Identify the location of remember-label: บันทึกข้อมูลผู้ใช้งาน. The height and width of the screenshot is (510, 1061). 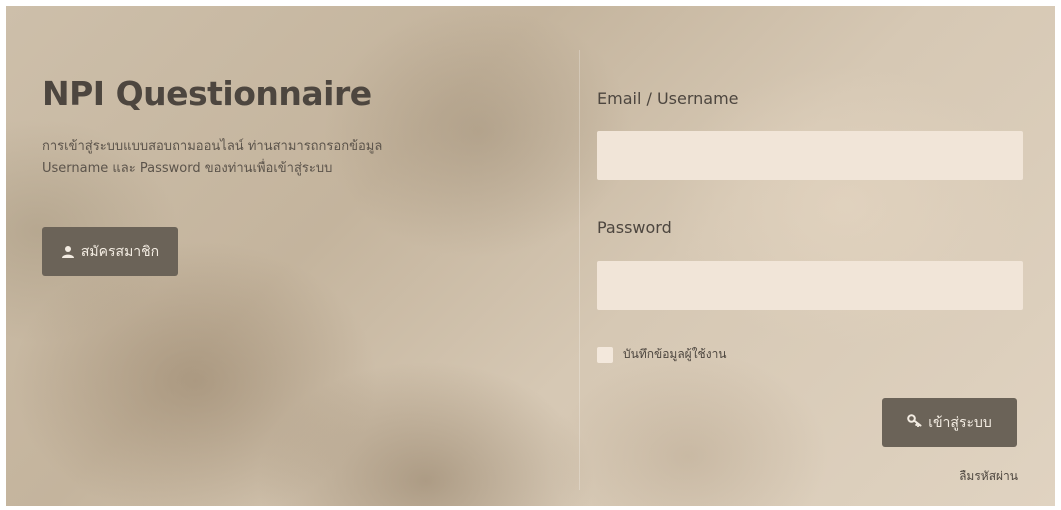
(675, 354).